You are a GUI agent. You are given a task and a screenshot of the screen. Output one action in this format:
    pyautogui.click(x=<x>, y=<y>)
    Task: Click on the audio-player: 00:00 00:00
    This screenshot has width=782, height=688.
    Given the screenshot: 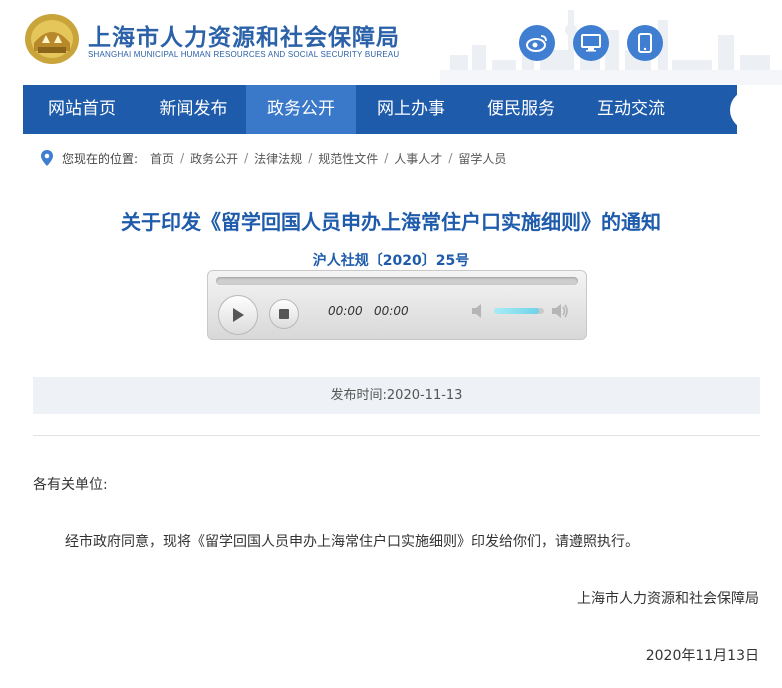 What is the action you would take?
    pyautogui.click(x=397, y=305)
    